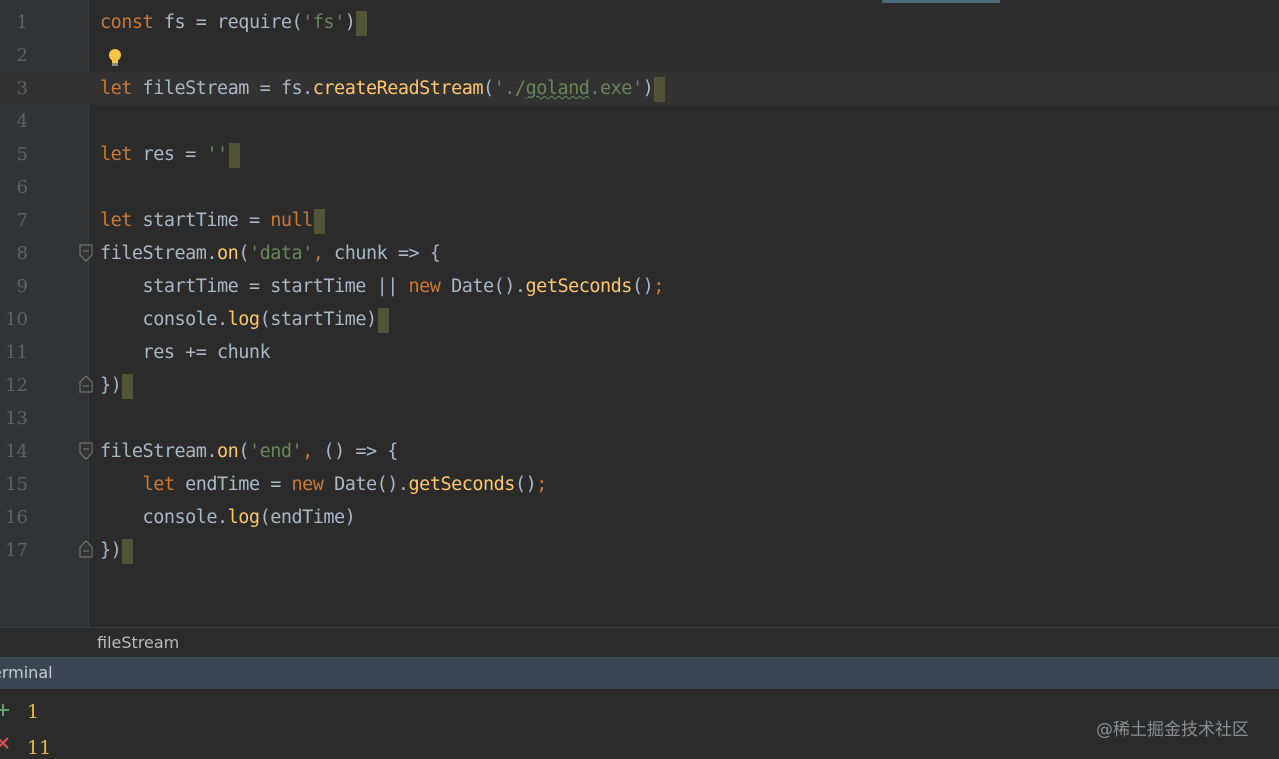 This screenshot has height=759, width=1279. I want to click on breadcrumb-item: fileStream, so click(138, 642).